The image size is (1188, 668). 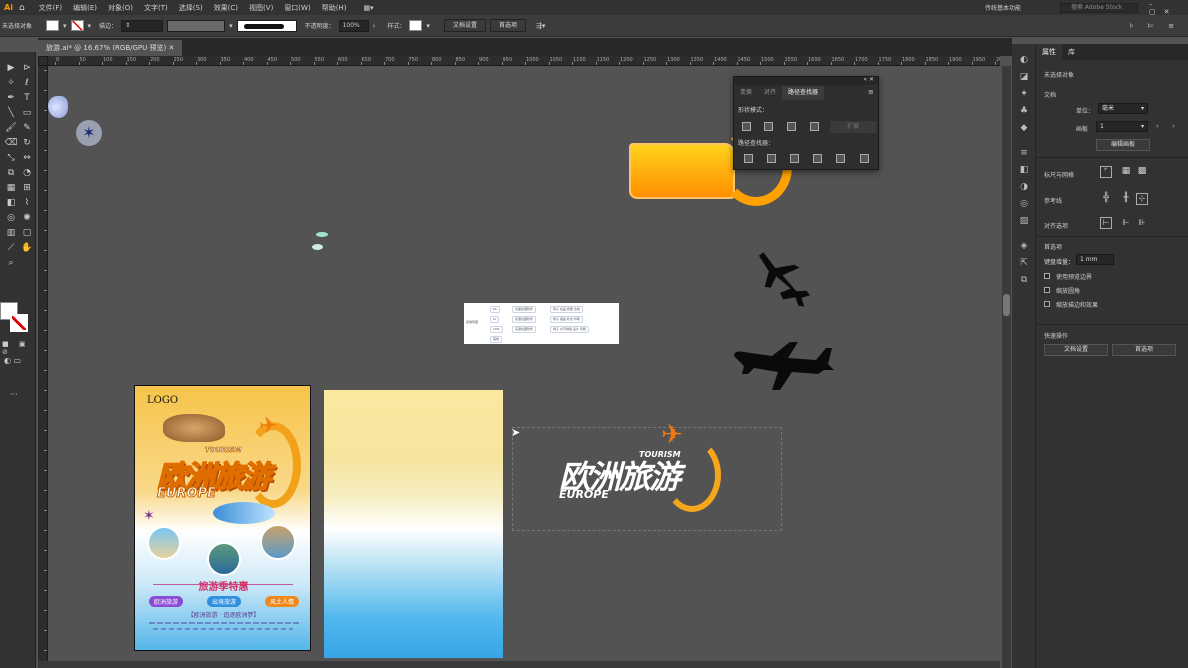 I want to click on image-trace-icon: ▨, so click(x=1024, y=221).